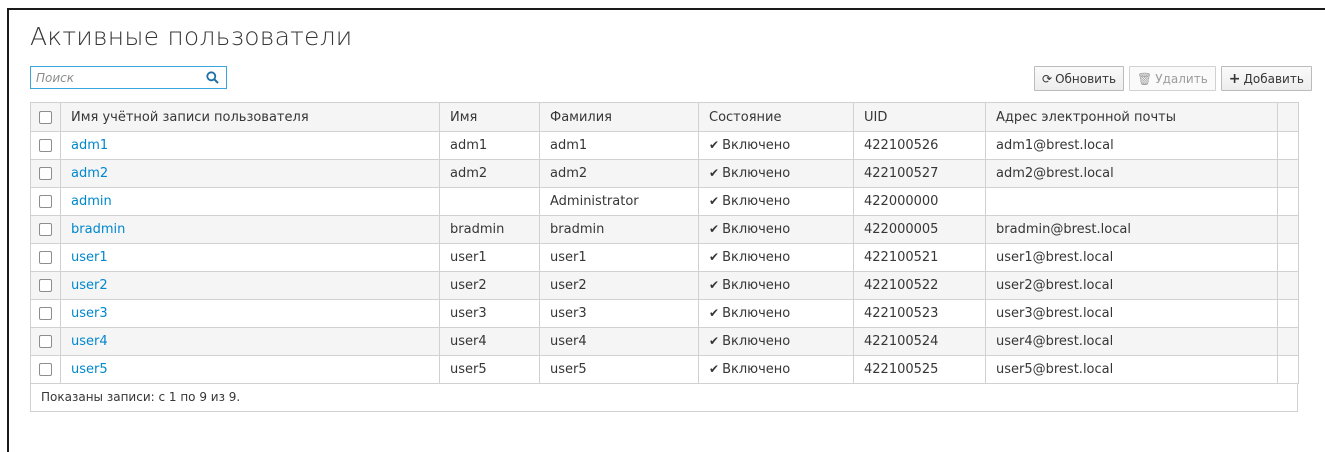  I want to click on table-summary: Показаны записи: с 1 по 9 из 9., so click(664, 398).